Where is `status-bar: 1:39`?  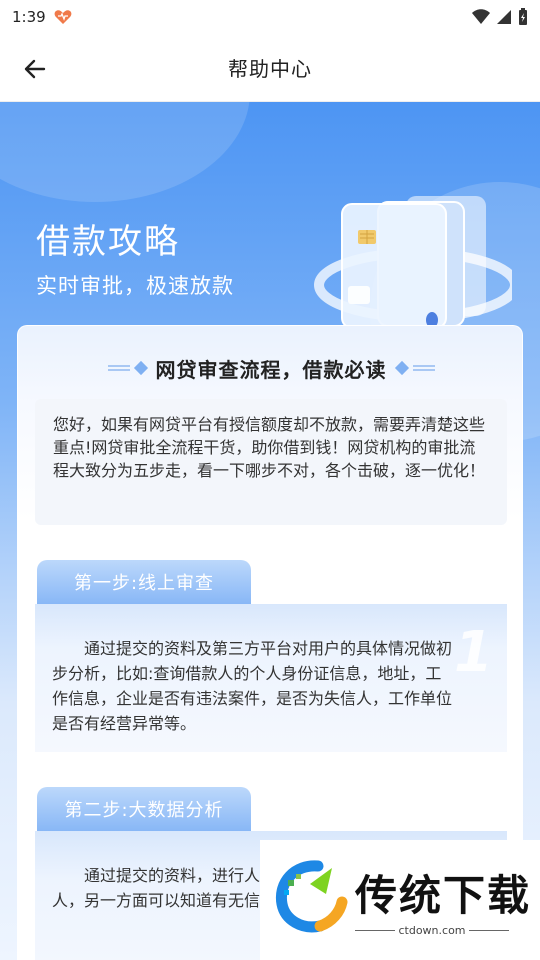 status-bar: 1:39 is located at coordinates (270, 17).